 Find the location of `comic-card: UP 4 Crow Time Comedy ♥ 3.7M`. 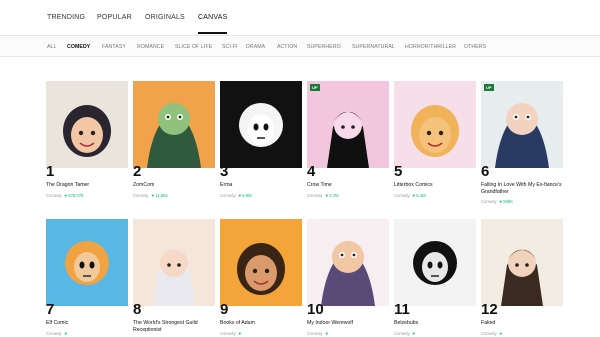

comic-card: UP 4 Crow Time Comedy ♥ 3.7M is located at coordinates (348, 140).